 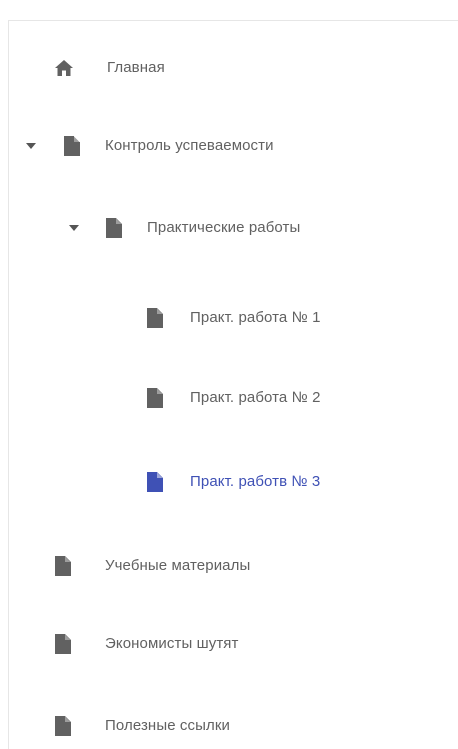 I want to click on nav-item-practical-work-3: Практ. работв № 3, so click(x=280, y=482).